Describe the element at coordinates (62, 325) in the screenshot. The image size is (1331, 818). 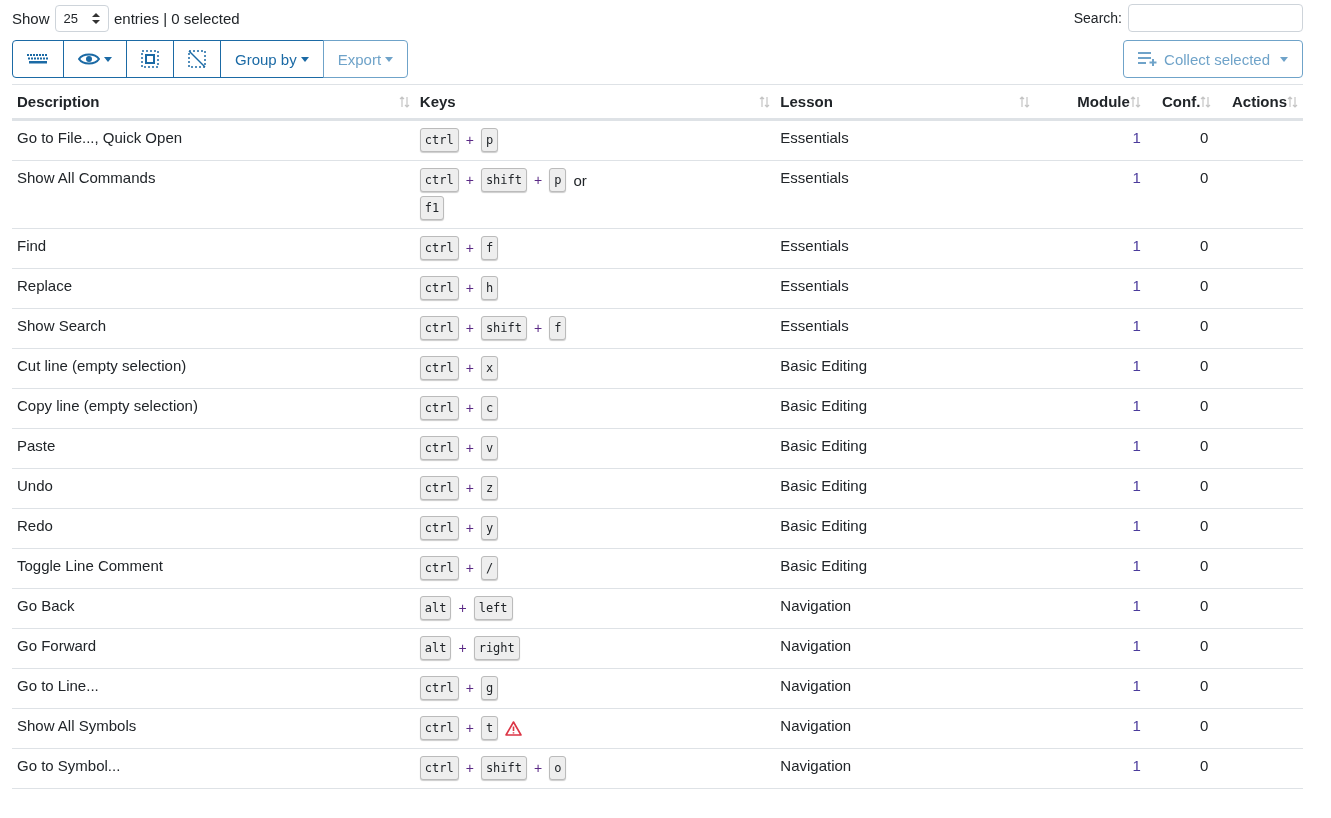
I see `table-cell: Show Search` at that location.